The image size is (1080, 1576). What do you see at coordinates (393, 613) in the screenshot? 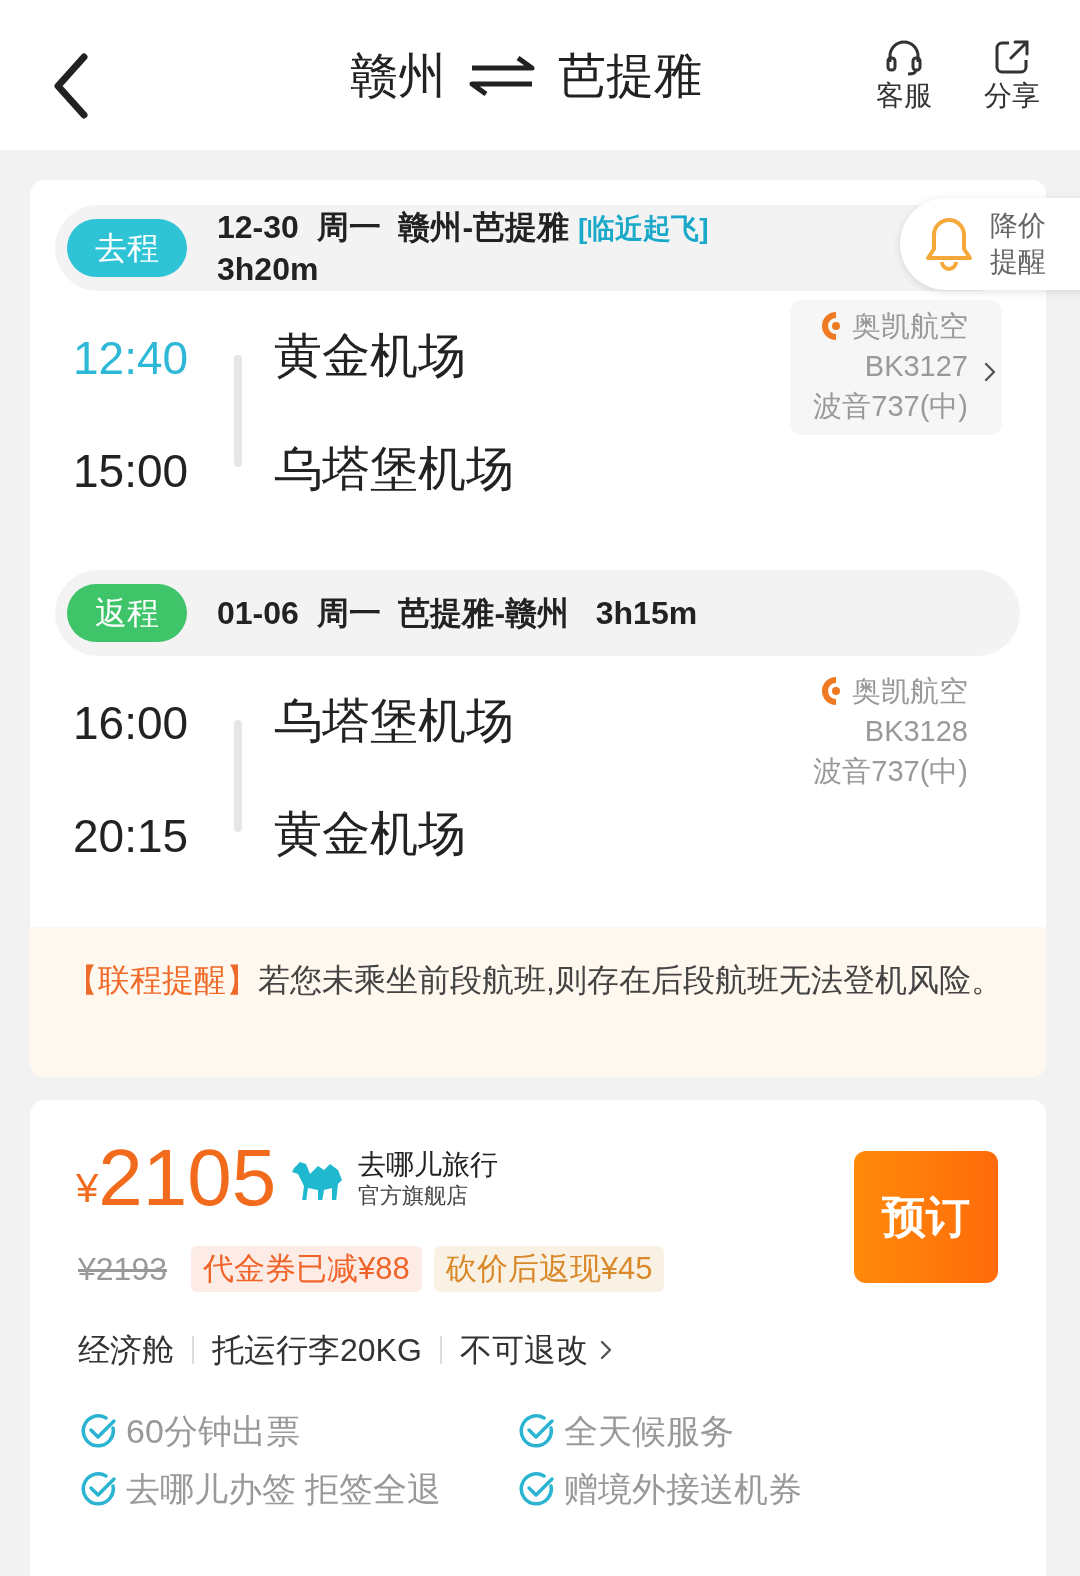
I see `leg-summary: 01-06 周一 芭提雅-赣州` at bounding box center [393, 613].